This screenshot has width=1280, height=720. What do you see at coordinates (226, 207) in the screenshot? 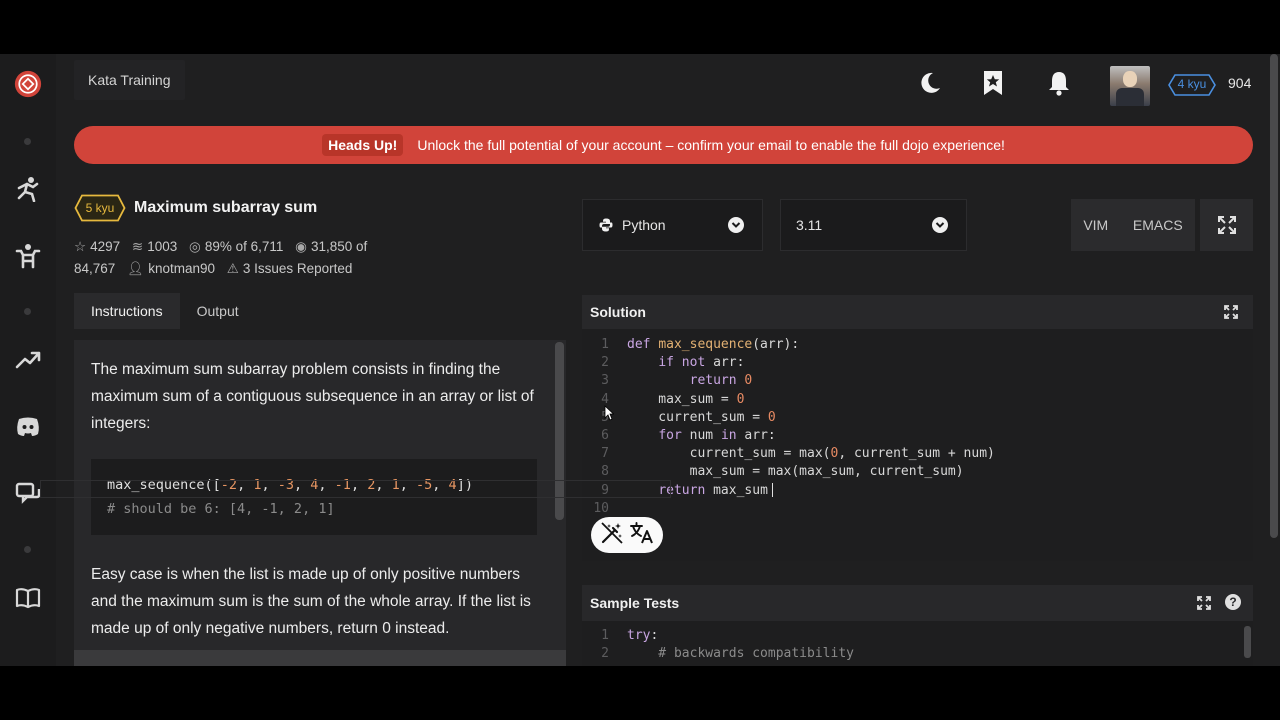
I see `kata-title: Maximum subarray sum` at bounding box center [226, 207].